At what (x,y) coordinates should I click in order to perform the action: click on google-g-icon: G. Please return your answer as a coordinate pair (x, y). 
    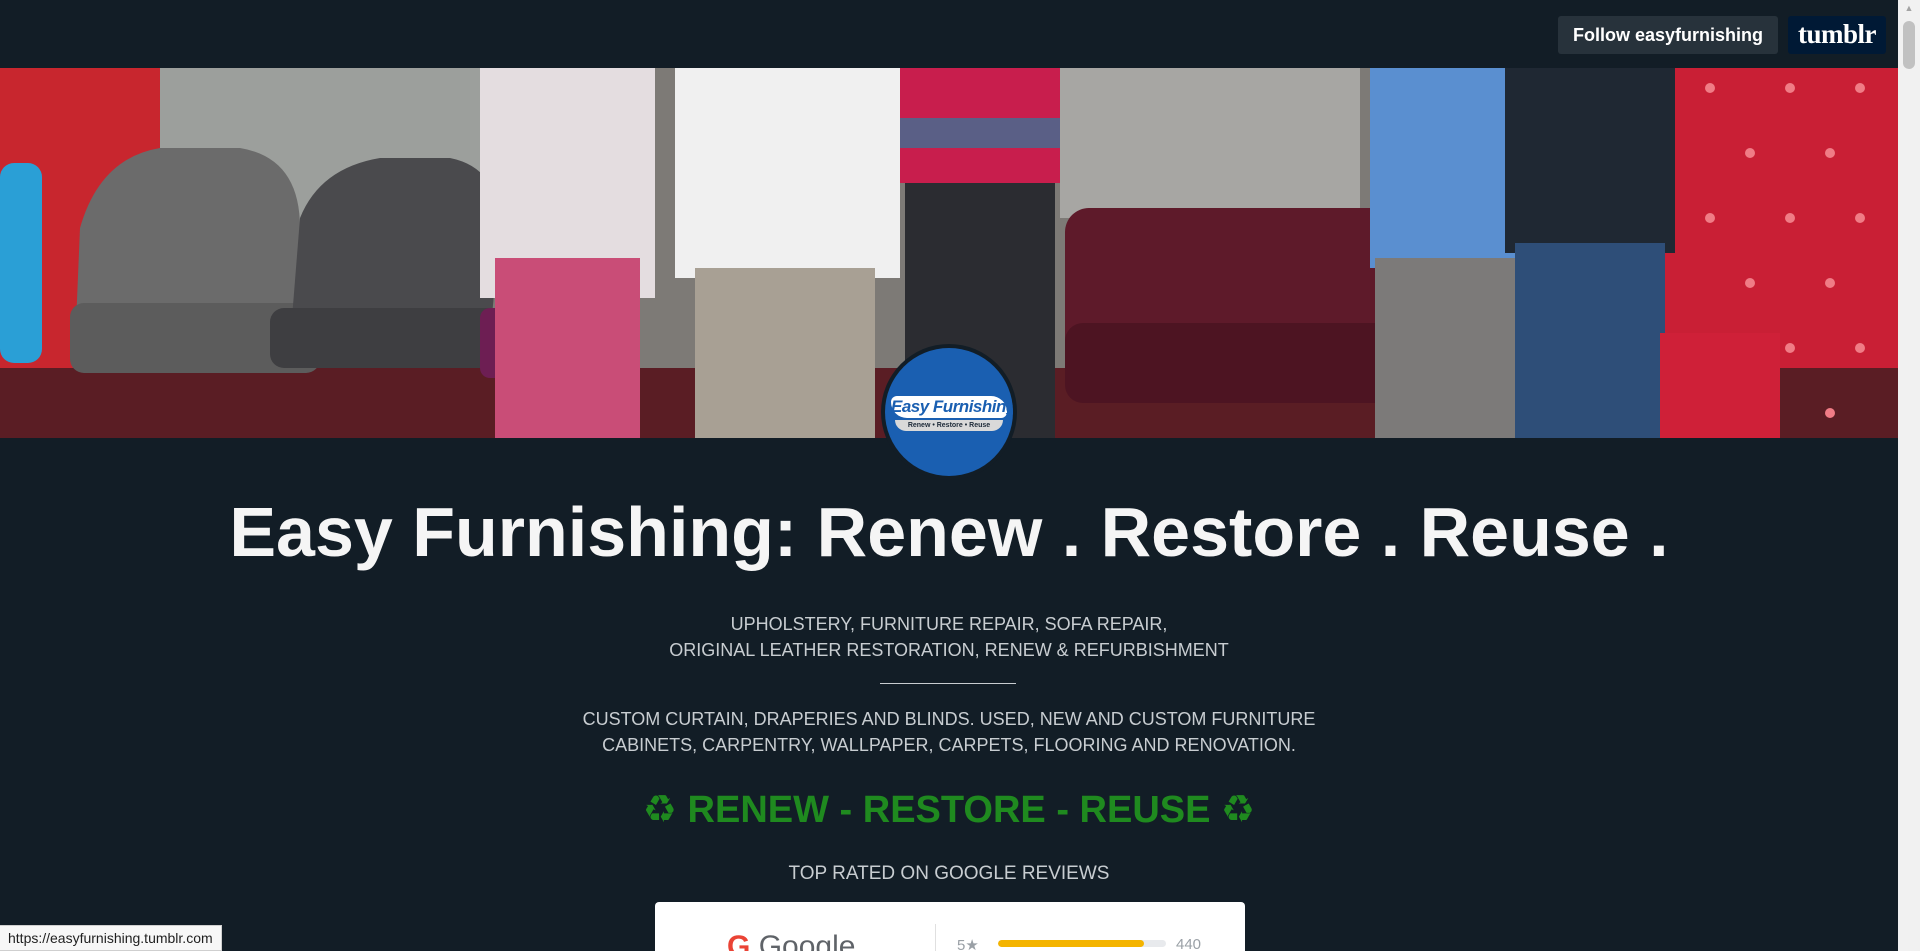
    Looking at the image, I should click on (739, 940).